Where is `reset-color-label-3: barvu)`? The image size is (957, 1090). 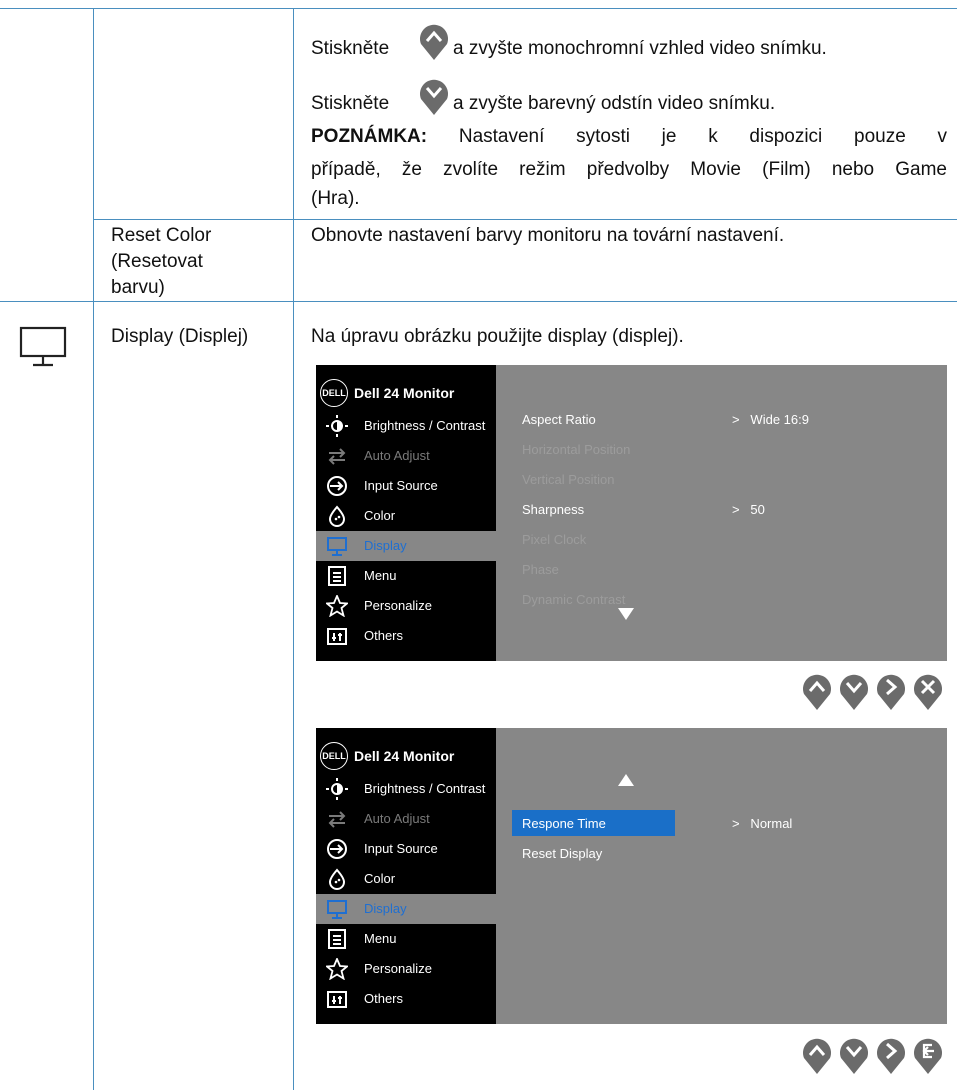
reset-color-label-3: barvu) is located at coordinates (138, 287).